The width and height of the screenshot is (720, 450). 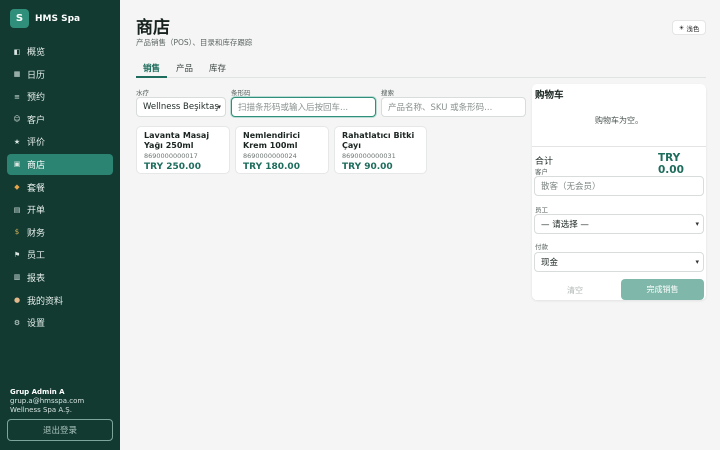 What do you see at coordinates (177, 140) in the screenshot?
I see `product-name: Lavanta Masaj Yağı 250ml` at bounding box center [177, 140].